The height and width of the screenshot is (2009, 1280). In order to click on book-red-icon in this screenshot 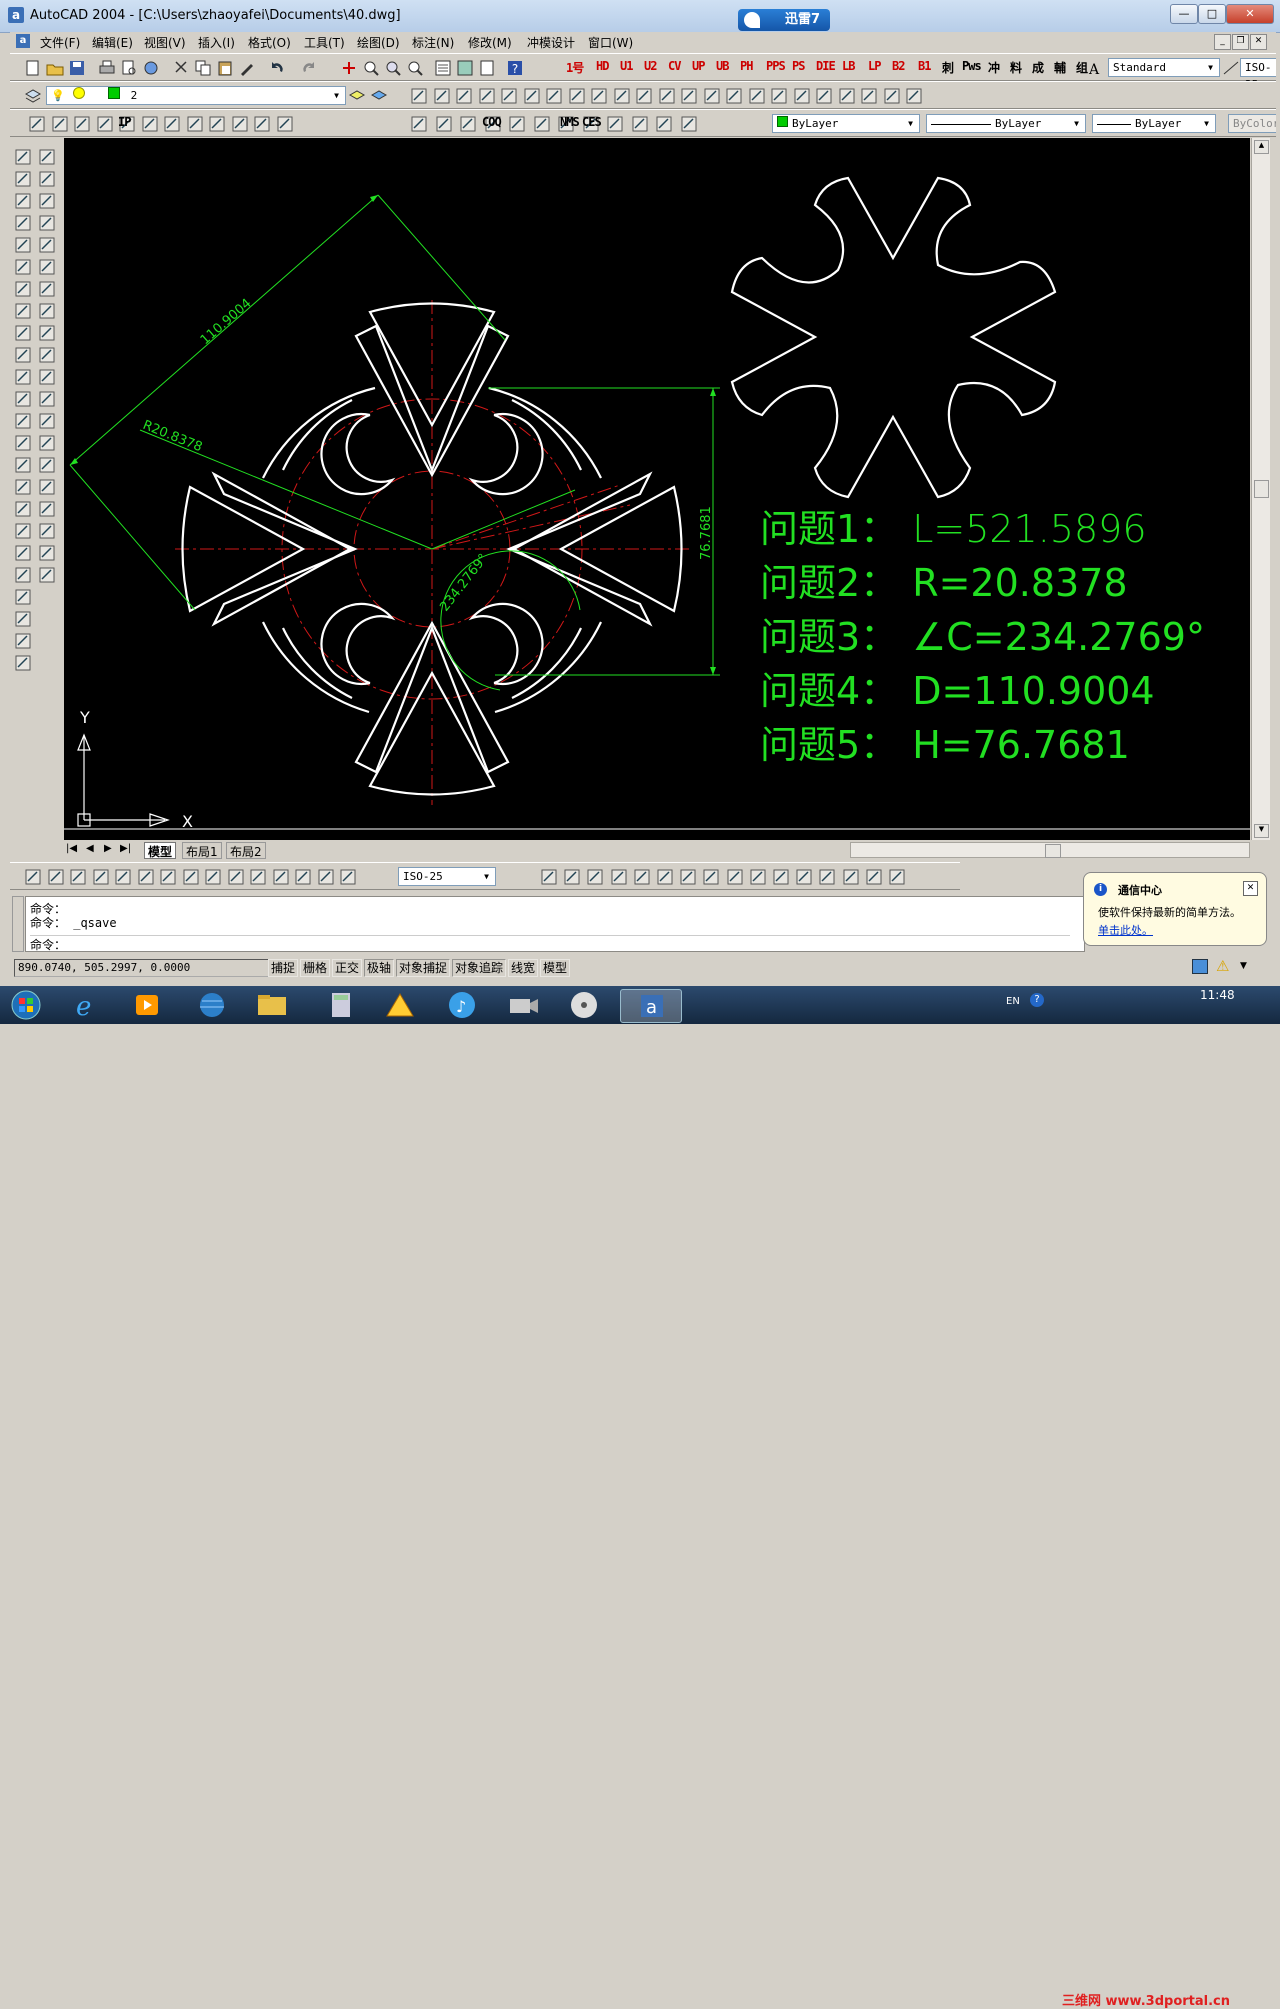, I will do `click(285, 124)`.